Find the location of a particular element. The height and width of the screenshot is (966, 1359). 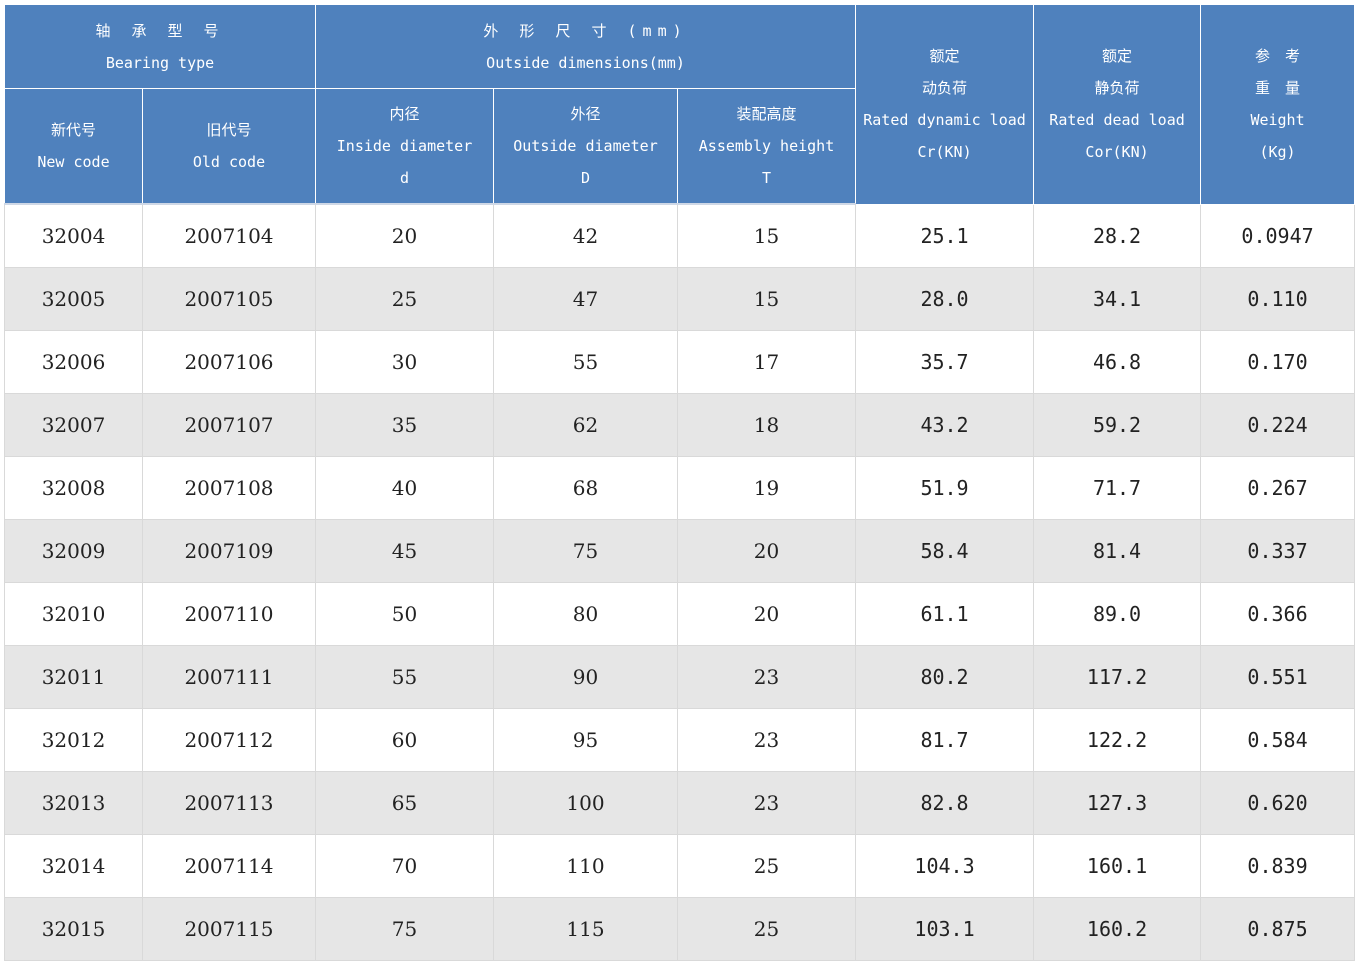

cell-assembly-height: 17 is located at coordinates (766, 362).